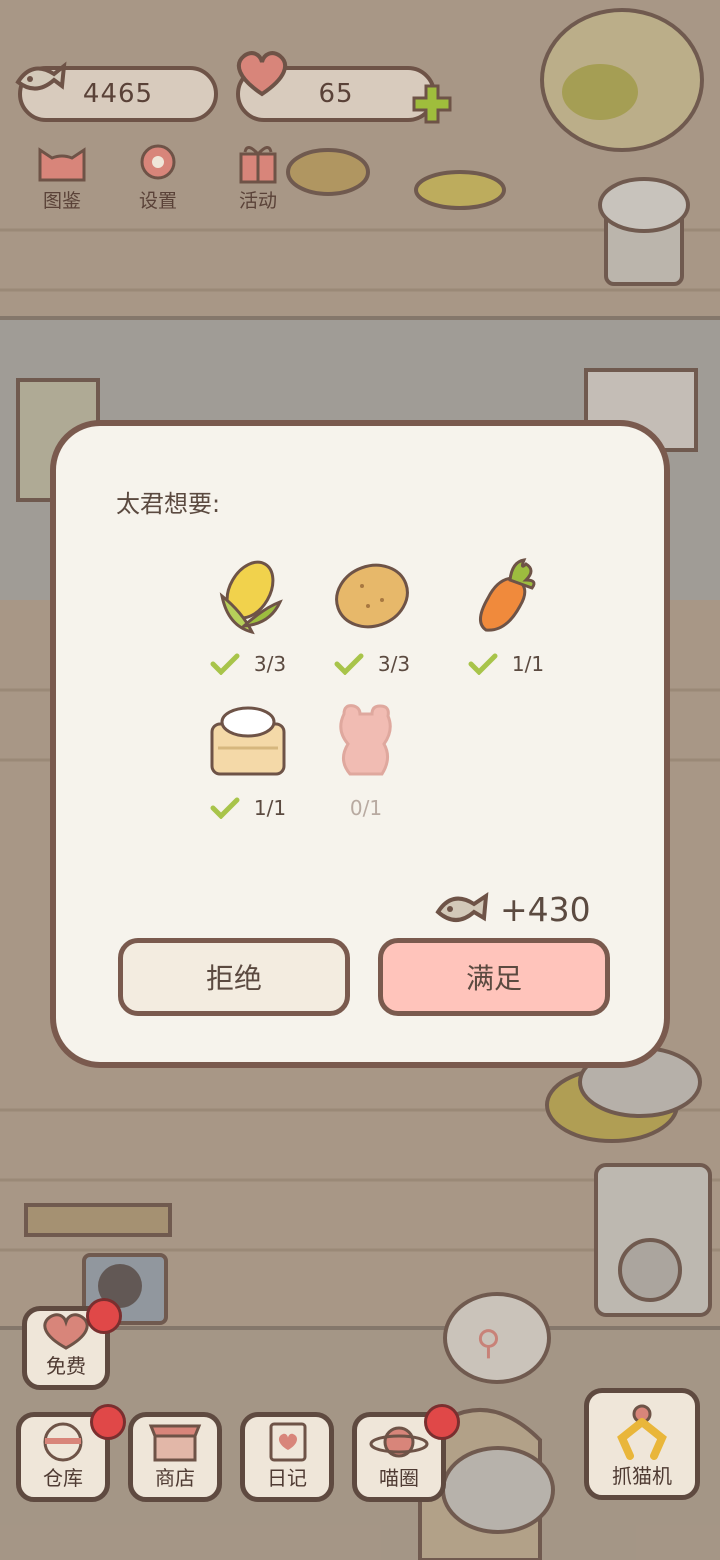  I want to click on events-label: 活动, so click(257, 201).